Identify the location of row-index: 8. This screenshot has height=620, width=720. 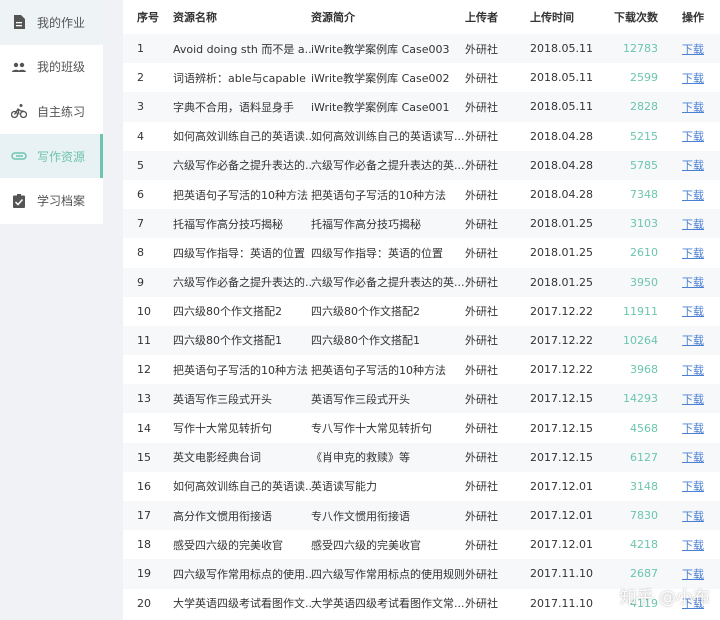
(140, 253).